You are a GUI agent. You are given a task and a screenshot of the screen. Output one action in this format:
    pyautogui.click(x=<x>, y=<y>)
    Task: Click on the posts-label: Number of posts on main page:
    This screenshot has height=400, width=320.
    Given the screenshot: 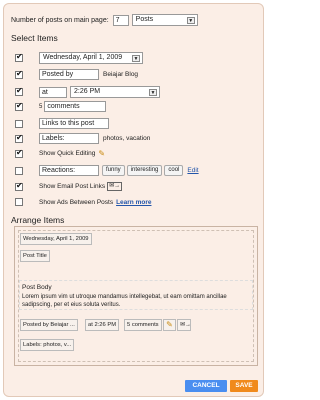 What is the action you would take?
    pyautogui.click(x=60, y=20)
    